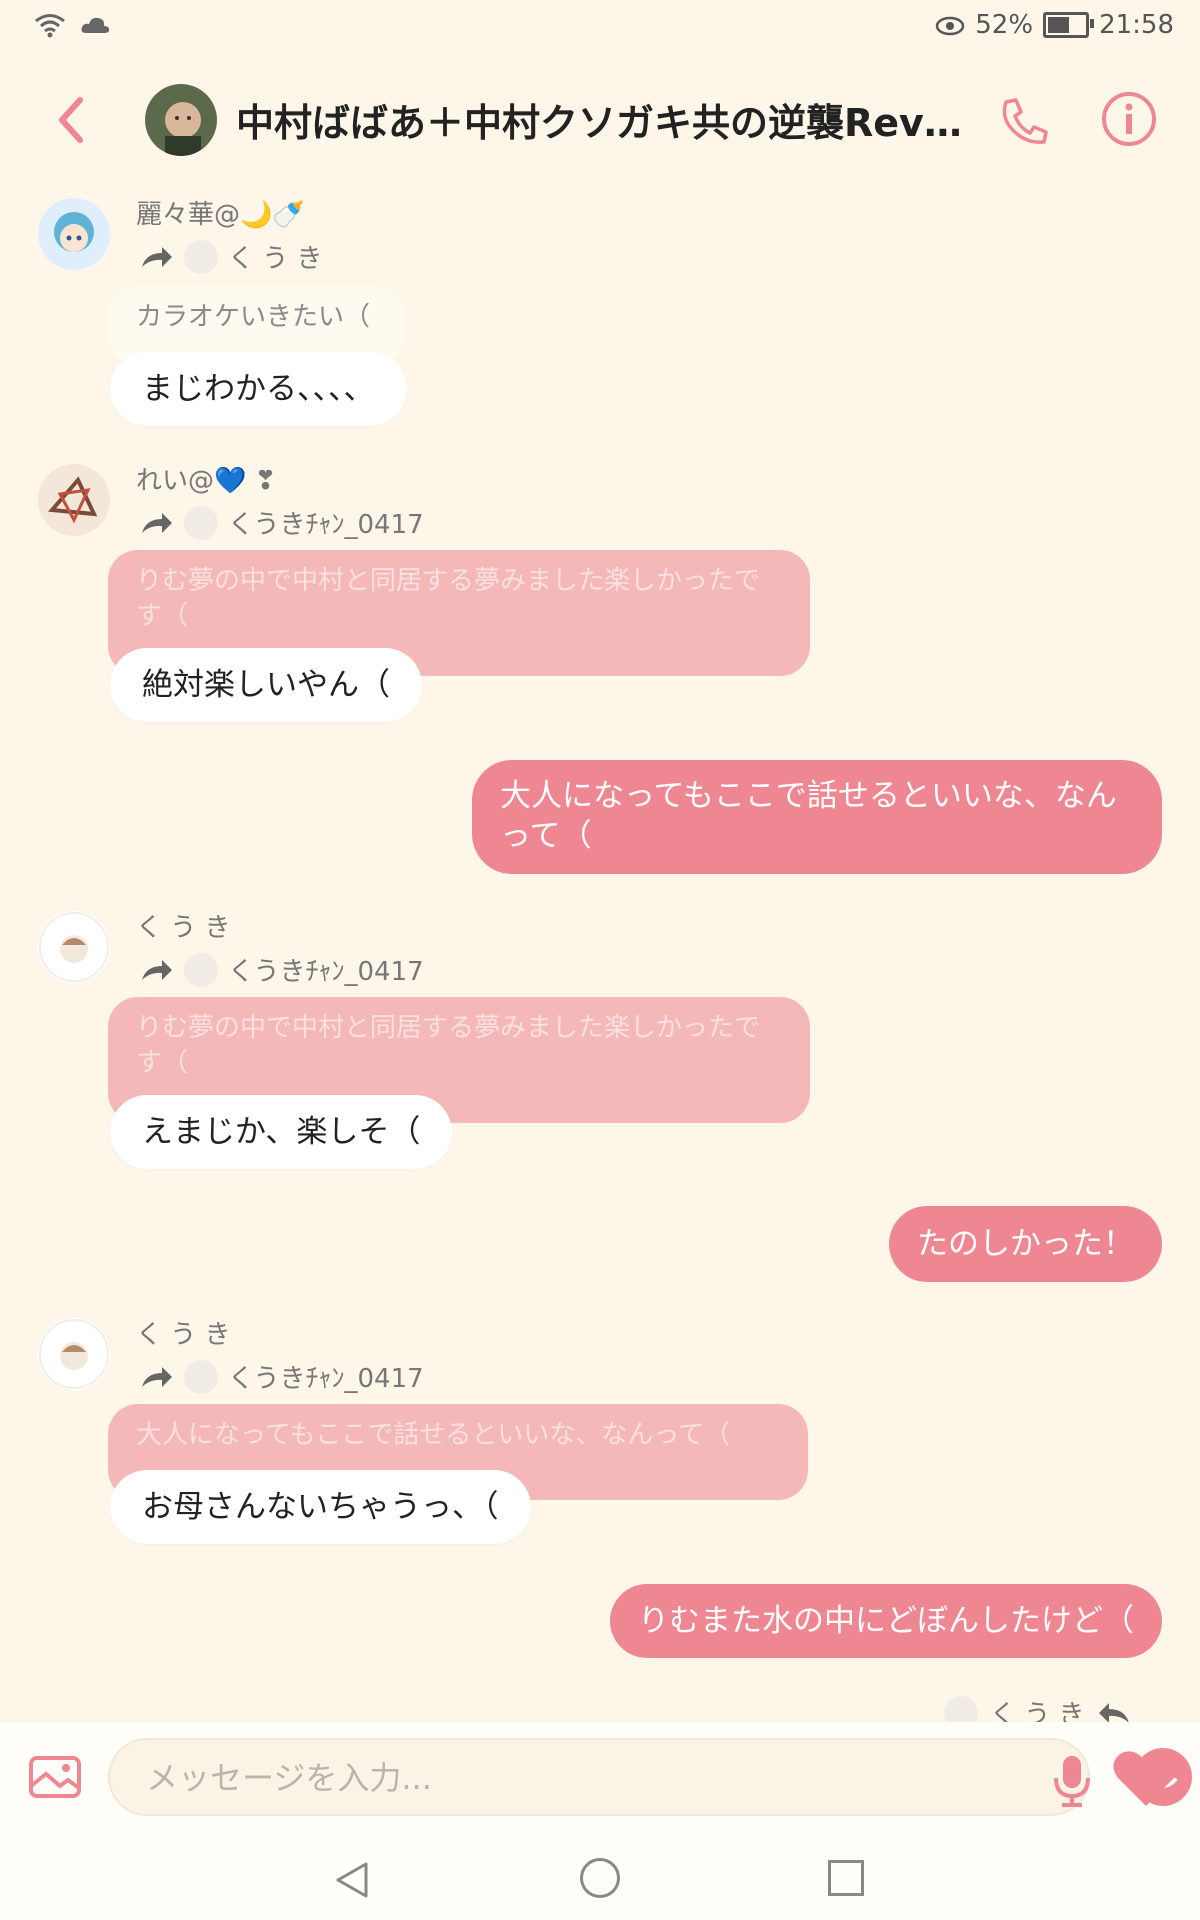 Image resolution: width=1200 pixels, height=1920 pixels. I want to click on status-right: 52% 21:58, so click(1054, 25).